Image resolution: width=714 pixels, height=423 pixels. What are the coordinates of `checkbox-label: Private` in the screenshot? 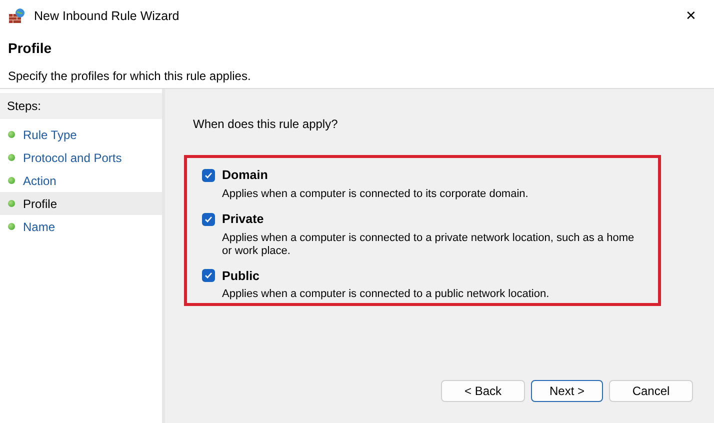 It's located at (243, 219).